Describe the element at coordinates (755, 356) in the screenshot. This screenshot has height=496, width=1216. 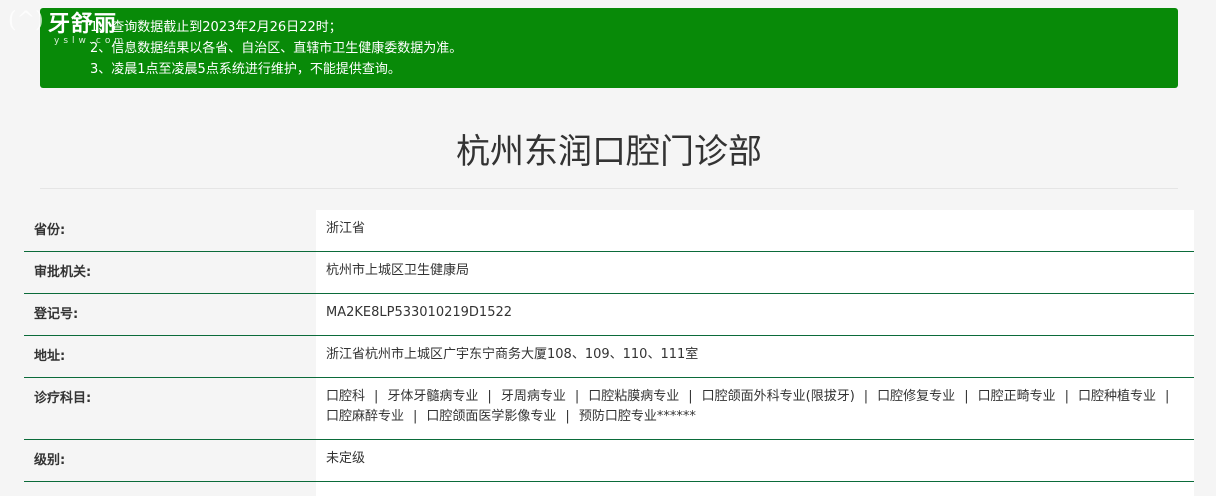
I see `info-value: 浙江省杭州市上城区广宇东宁商务大厦108、109、110、111室` at that location.